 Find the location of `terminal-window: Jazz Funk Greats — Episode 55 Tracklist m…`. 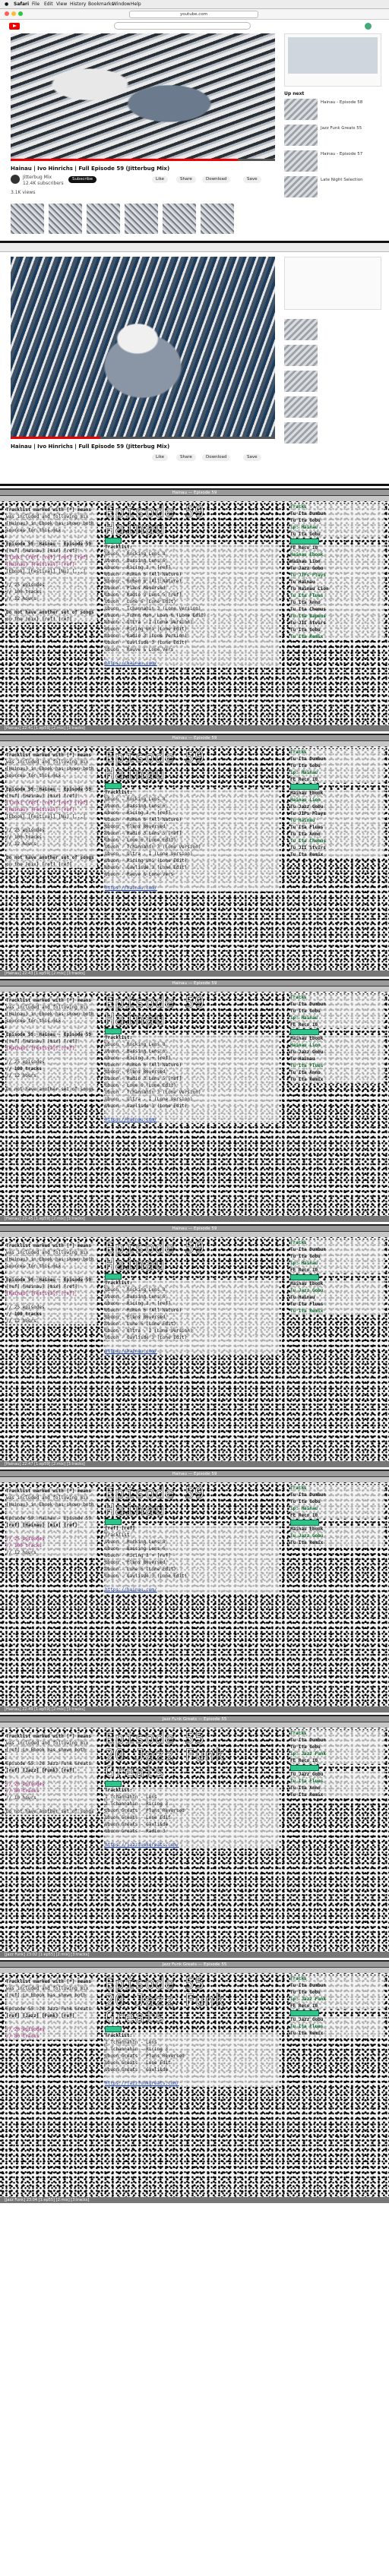

terminal-window: Jazz Funk Greats — Episode 55 Tracklist m… is located at coordinates (194, 2081).